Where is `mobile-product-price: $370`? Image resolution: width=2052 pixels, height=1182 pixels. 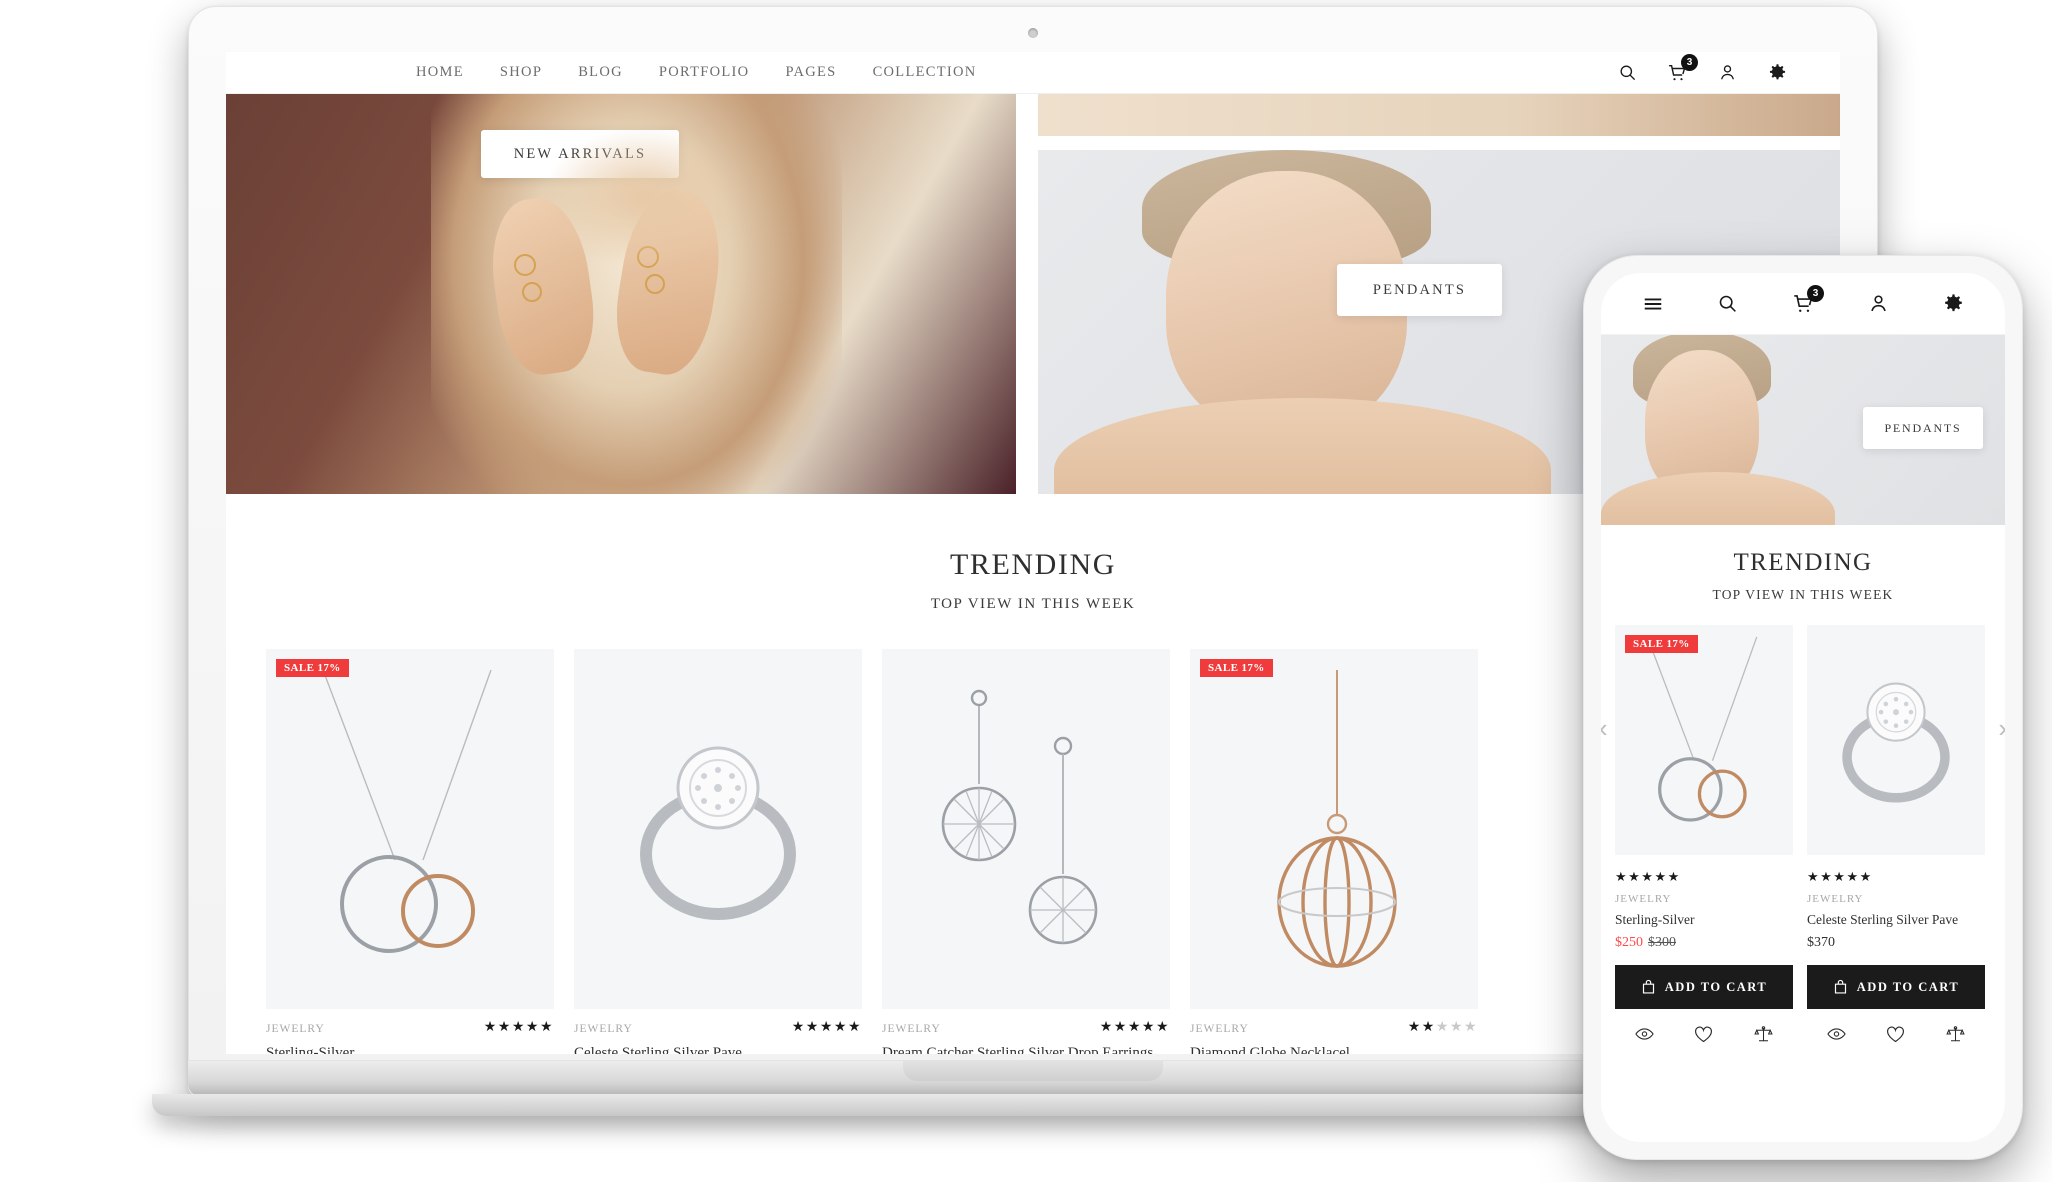 mobile-product-price: $370 is located at coordinates (1896, 943).